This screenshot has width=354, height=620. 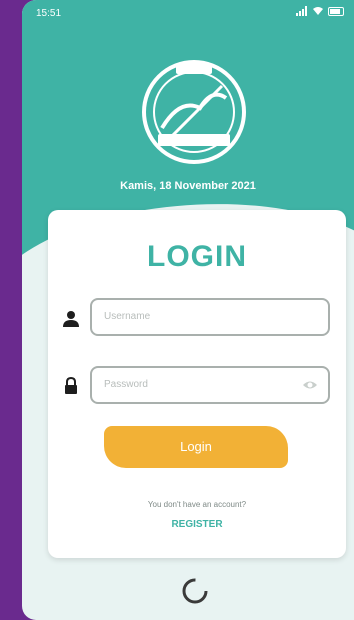 I want to click on battery-icon, so click(x=336, y=11).